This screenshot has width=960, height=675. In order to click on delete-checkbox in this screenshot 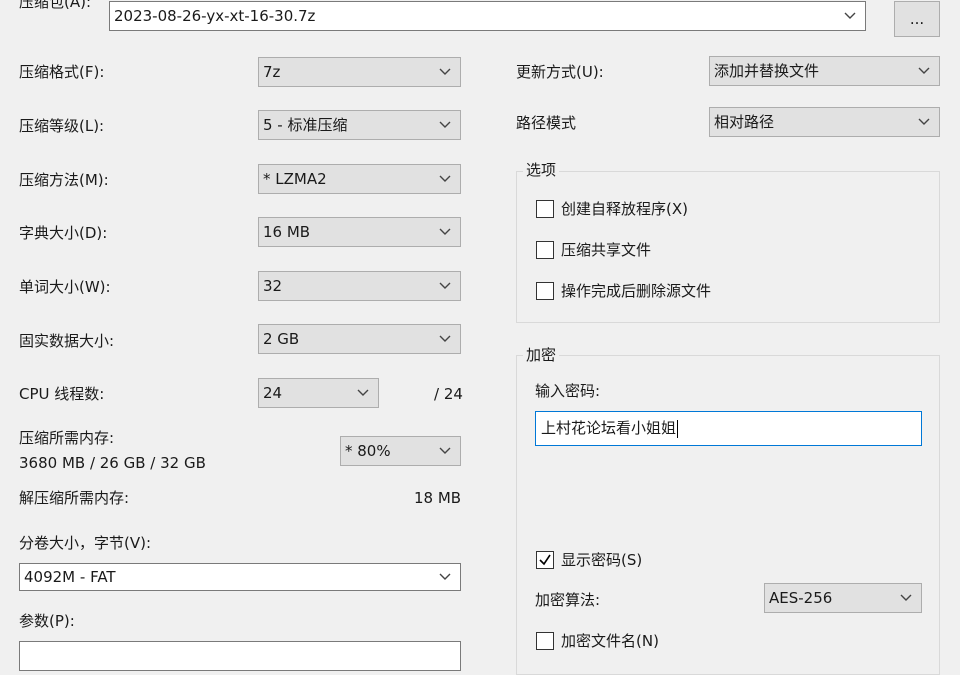, I will do `click(545, 291)`.